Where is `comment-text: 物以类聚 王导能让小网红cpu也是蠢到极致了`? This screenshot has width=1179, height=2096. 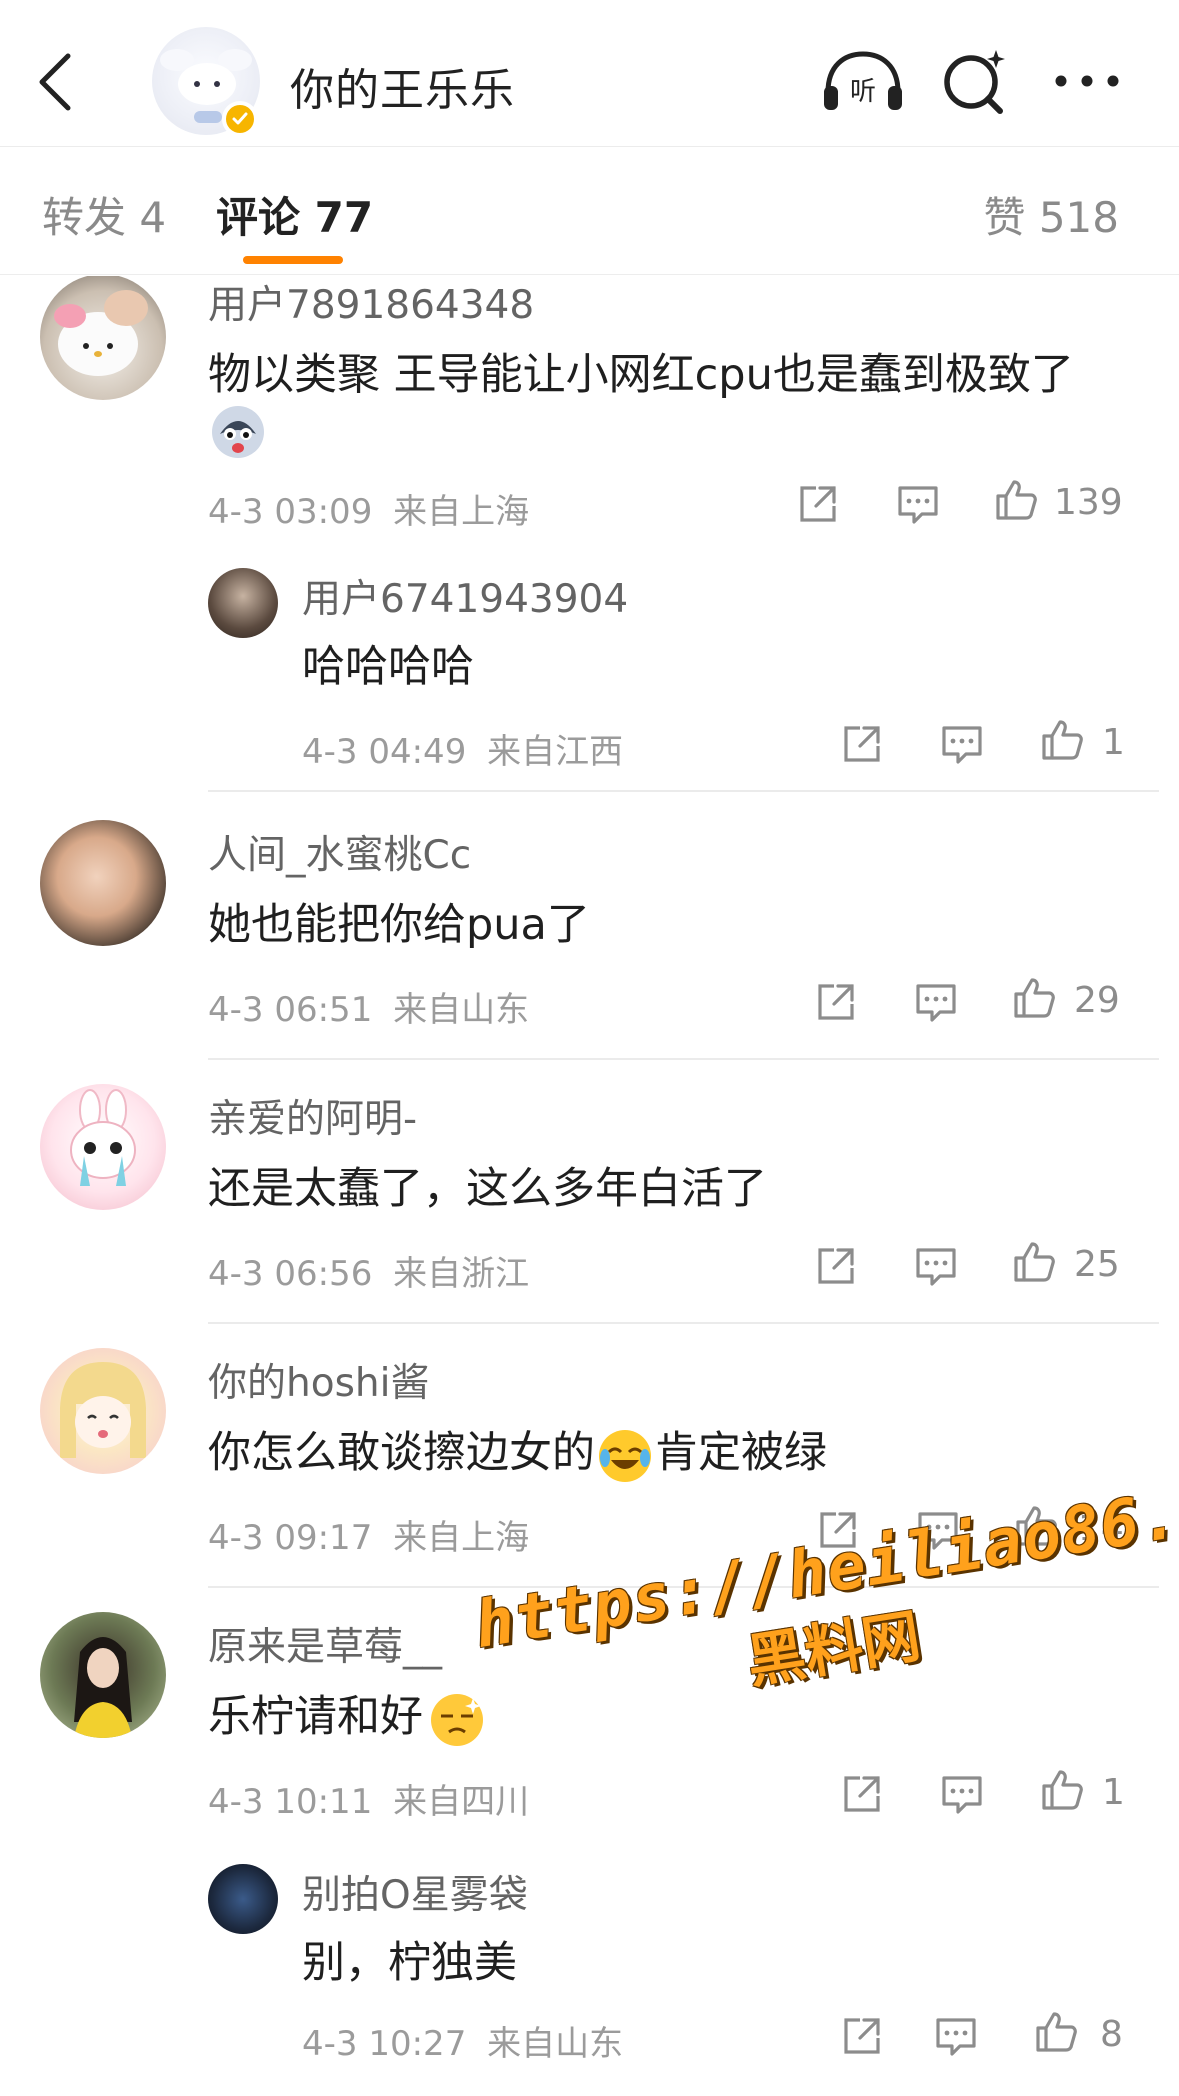
comment-text: 物以类聚 王导能让小网红cpu也是蠢到极致了 is located at coordinates (641, 375).